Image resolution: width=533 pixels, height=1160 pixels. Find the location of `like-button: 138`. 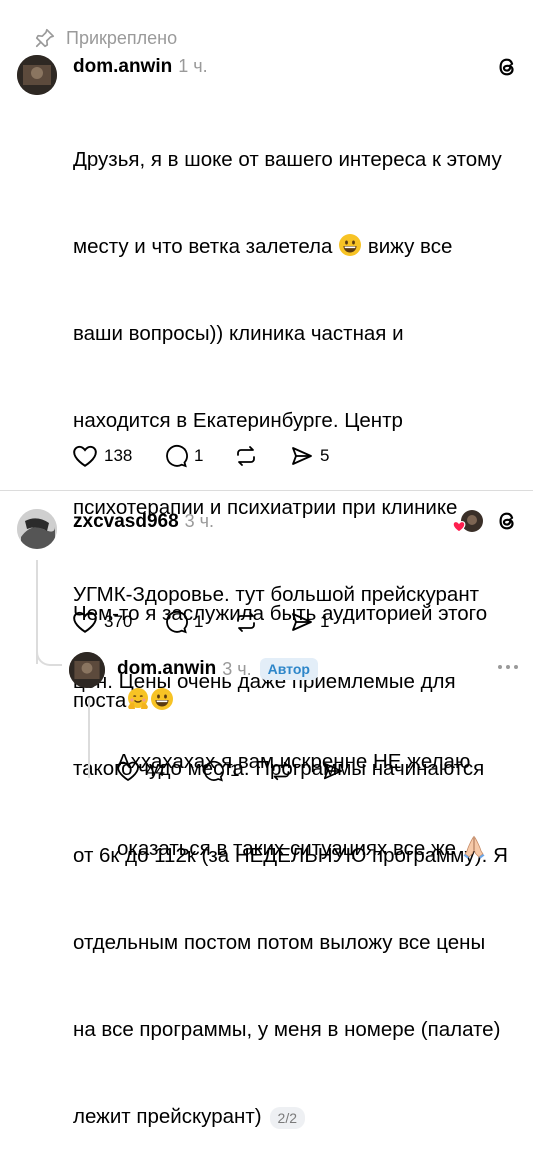

like-button: 138 is located at coordinates (118, 456).